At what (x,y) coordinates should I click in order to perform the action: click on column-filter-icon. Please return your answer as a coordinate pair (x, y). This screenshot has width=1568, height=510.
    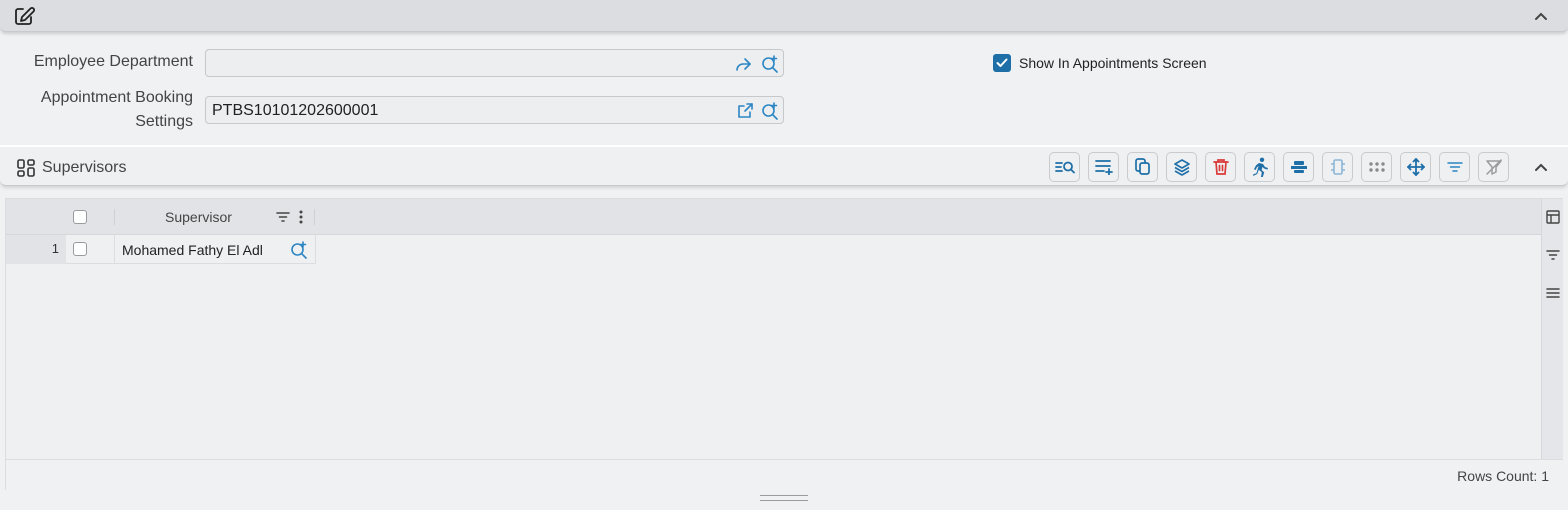
    Looking at the image, I should click on (283, 217).